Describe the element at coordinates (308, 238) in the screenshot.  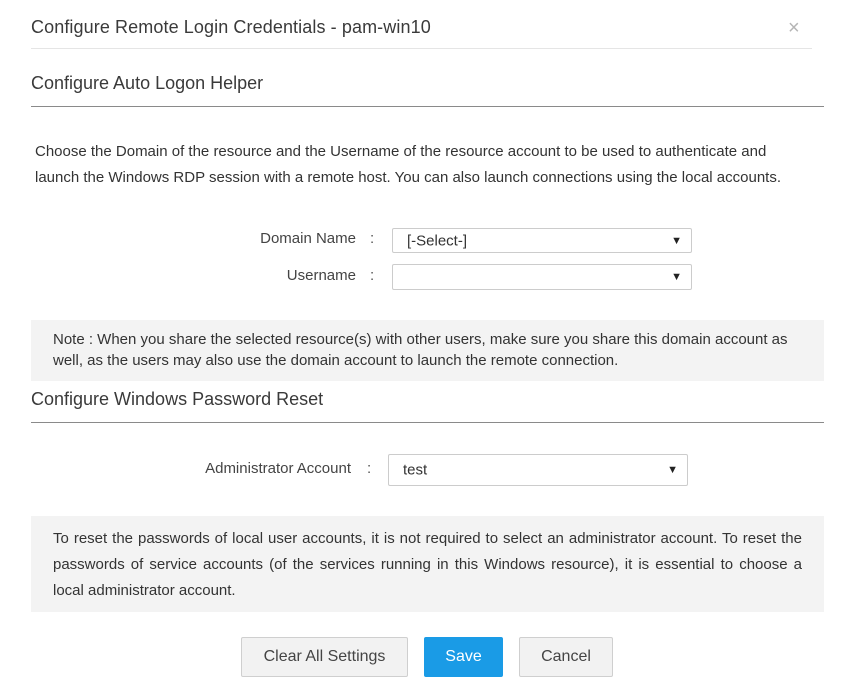
I see `domain-name-label: Domain Name` at that location.